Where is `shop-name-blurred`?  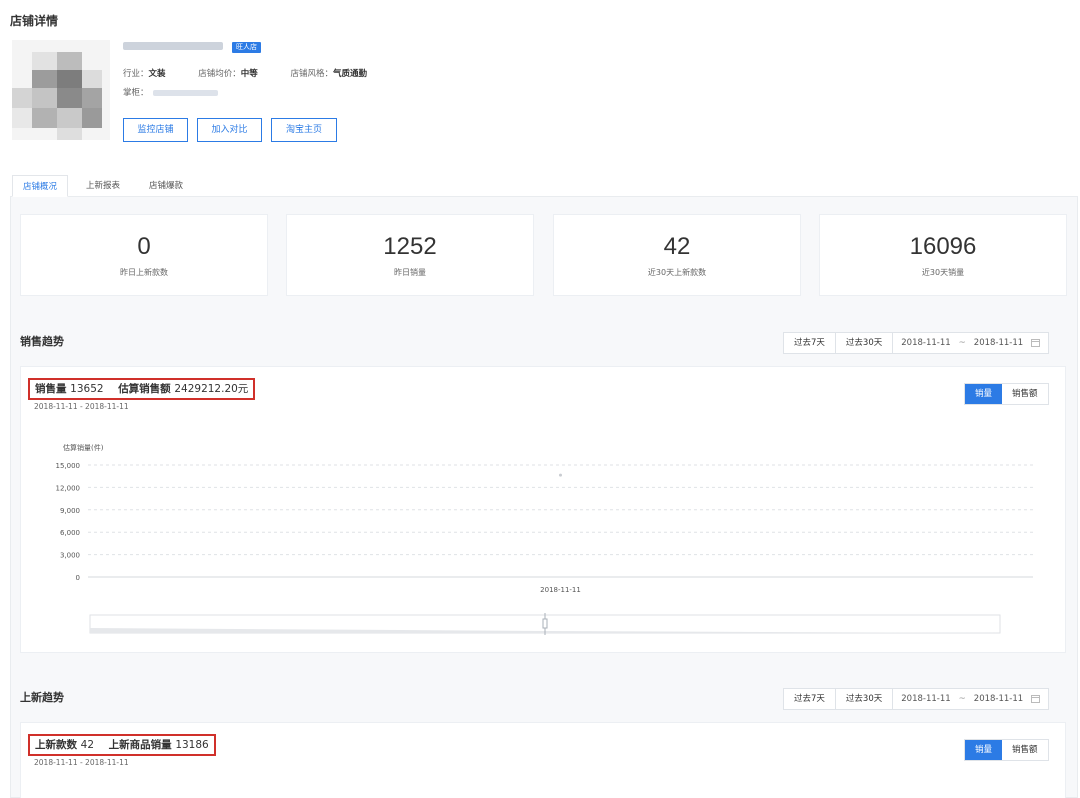
shop-name-blurred is located at coordinates (173, 46).